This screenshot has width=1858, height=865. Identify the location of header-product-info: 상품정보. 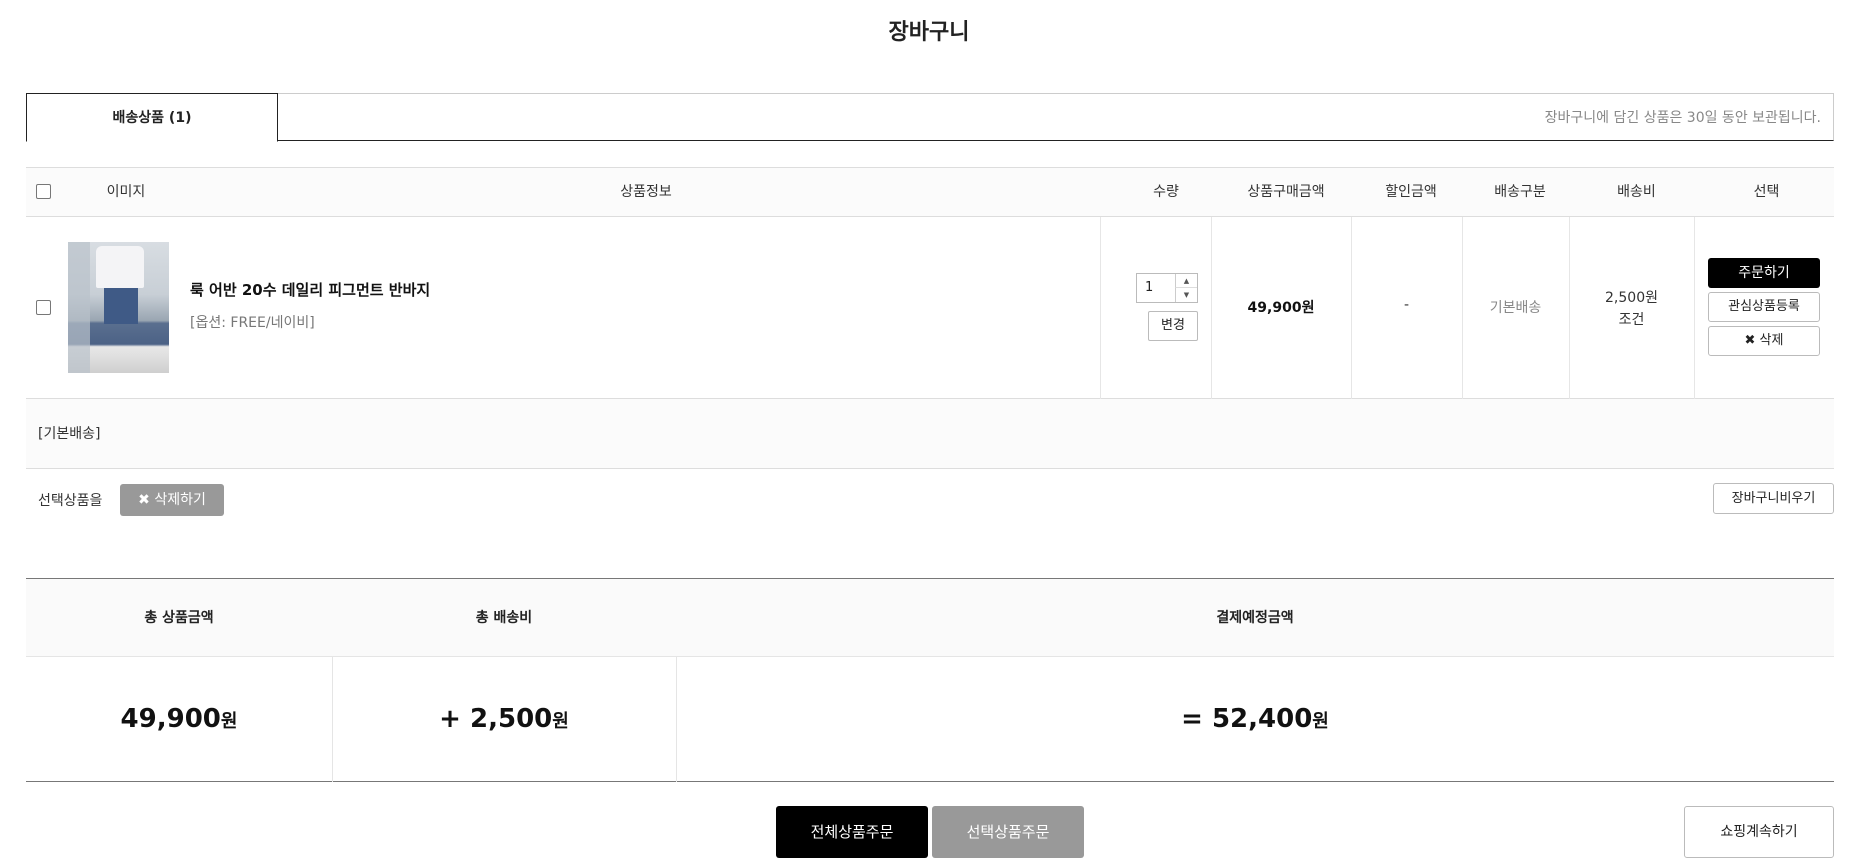
(646, 192).